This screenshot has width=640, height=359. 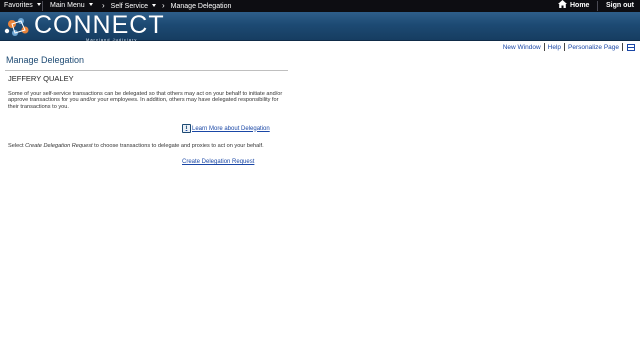 I want to click on favorites-label: Favorites, so click(x=18, y=5).